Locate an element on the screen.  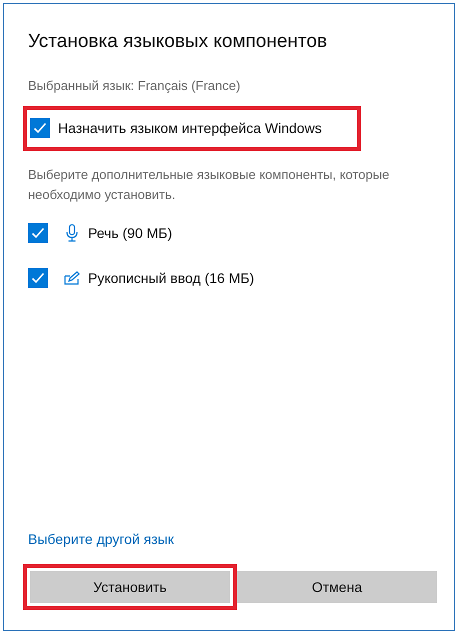
microphone-icon is located at coordinates (72, 233).